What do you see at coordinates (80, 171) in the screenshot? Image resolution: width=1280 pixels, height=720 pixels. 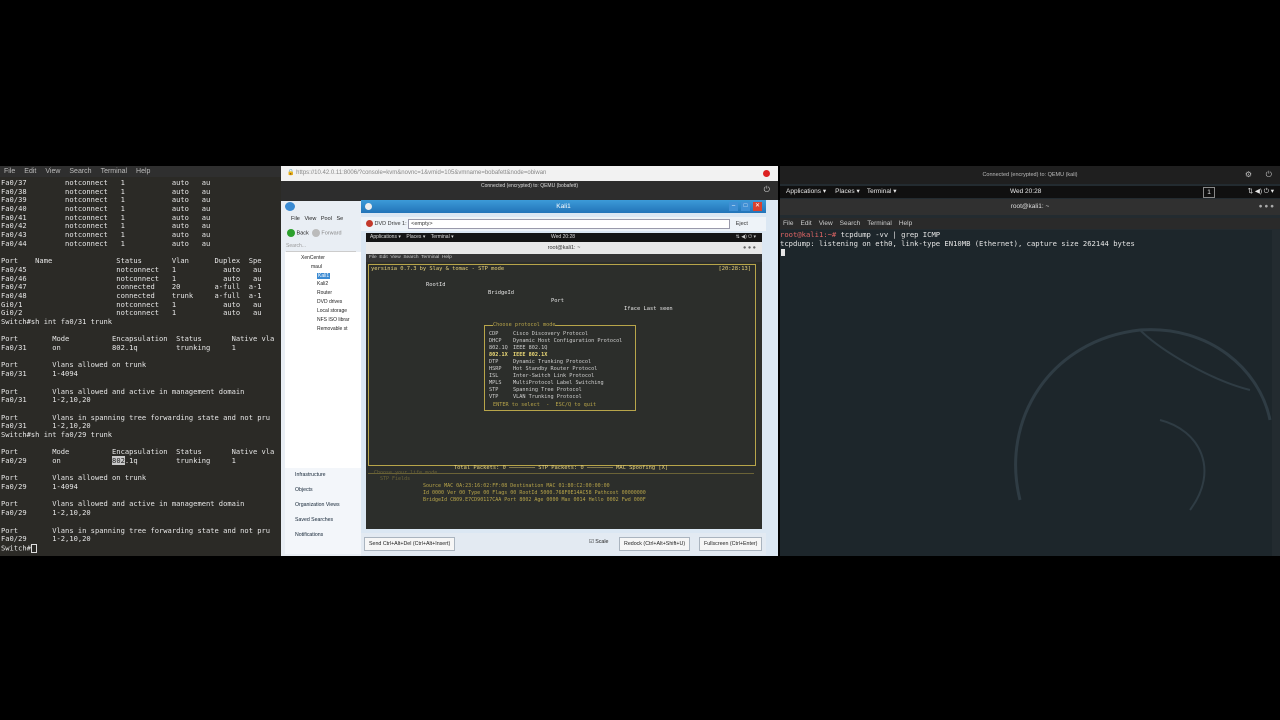 I see `menu-search: Search` at bounding box center [80, 171].